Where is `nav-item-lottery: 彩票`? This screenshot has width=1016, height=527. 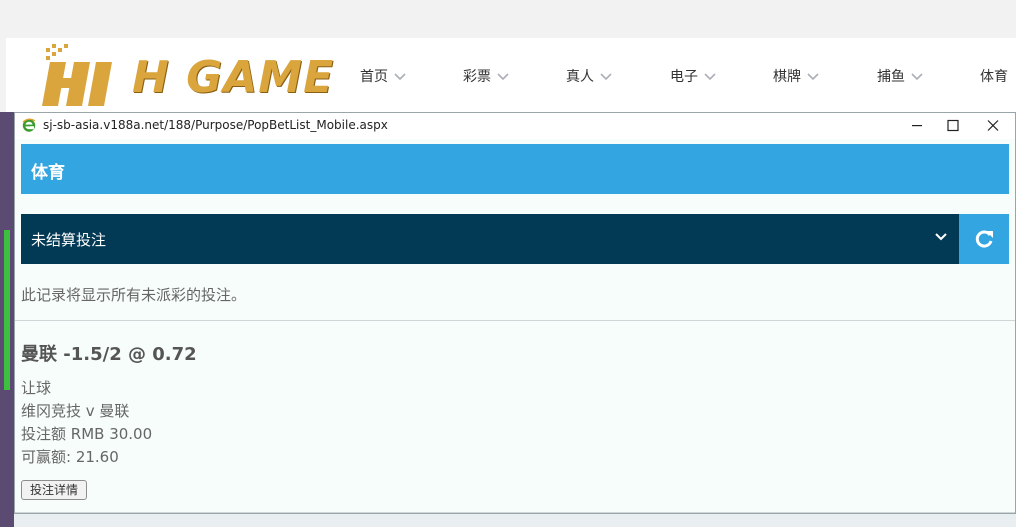
nav-item-lottery: 彩票 is located at coordinates (486, 76).